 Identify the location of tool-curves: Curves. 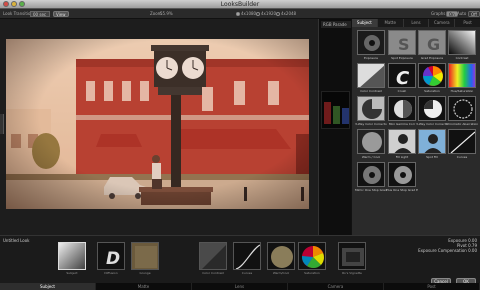
(462, 144).